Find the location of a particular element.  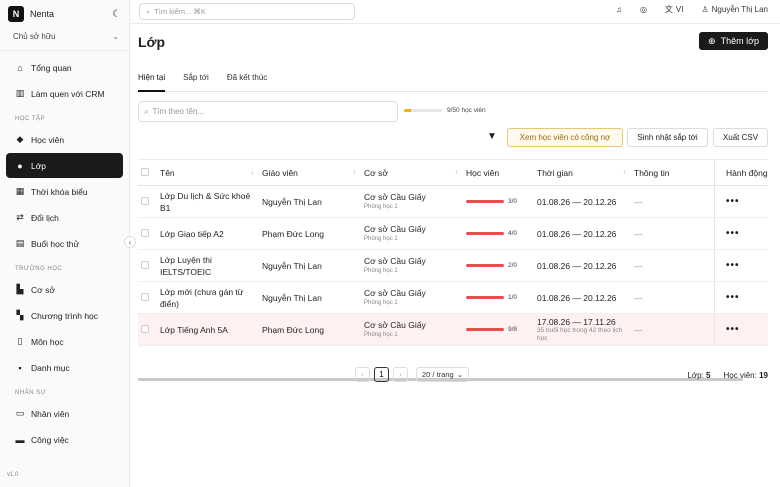

upcoming-birthdays-button: Sinh nhật sắp tới is located at coordinates (667, 137).